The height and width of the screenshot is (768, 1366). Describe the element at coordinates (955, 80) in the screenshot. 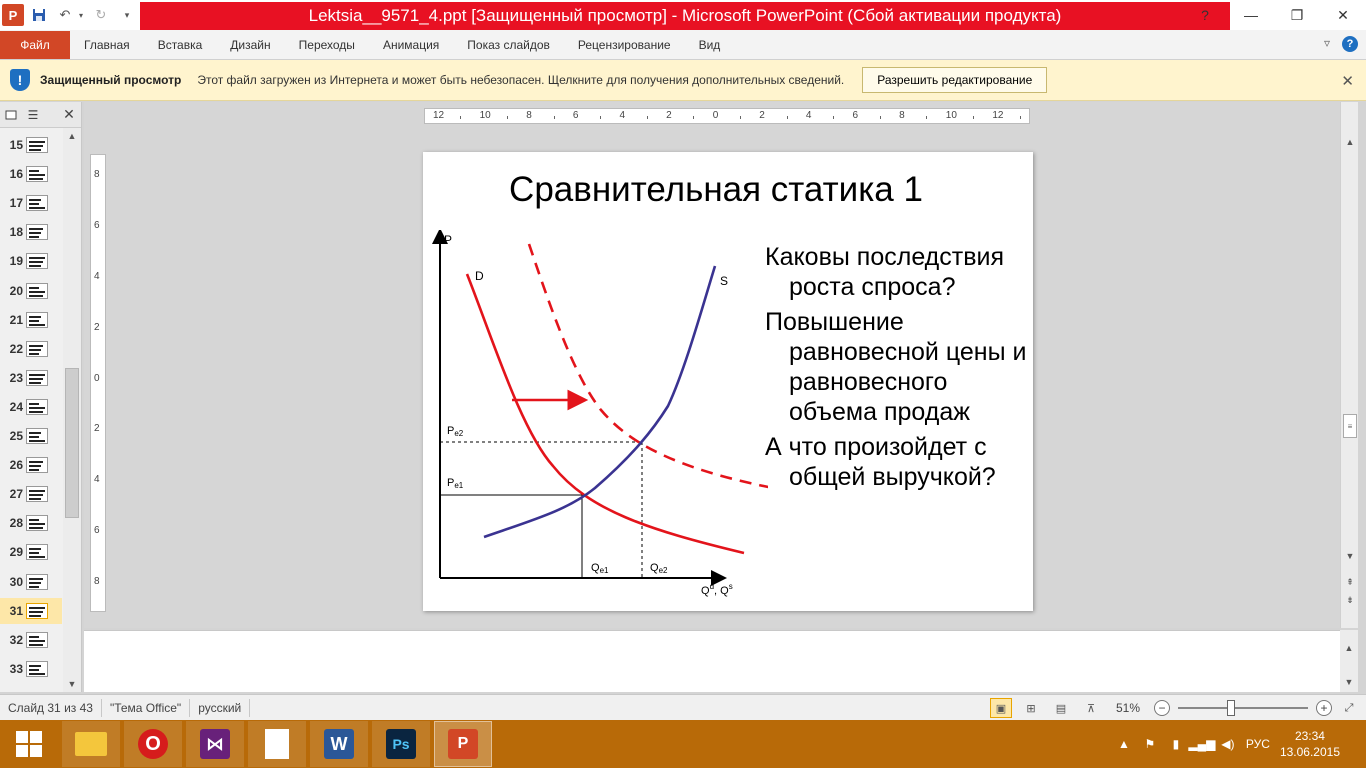

I see `enable-editing-button: Разрешить редактирование` at that location.